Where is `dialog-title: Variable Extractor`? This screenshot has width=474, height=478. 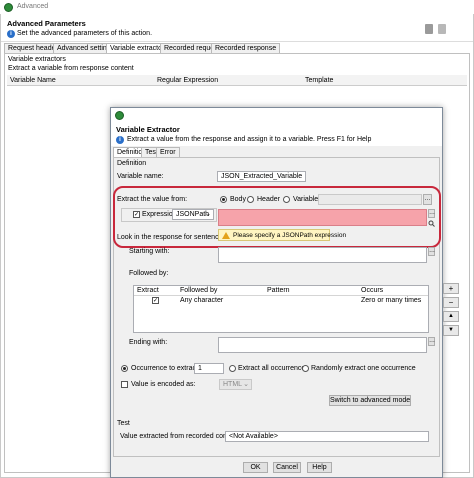 dialog-title: Variable Extractor is located at coordinates (148, 129).